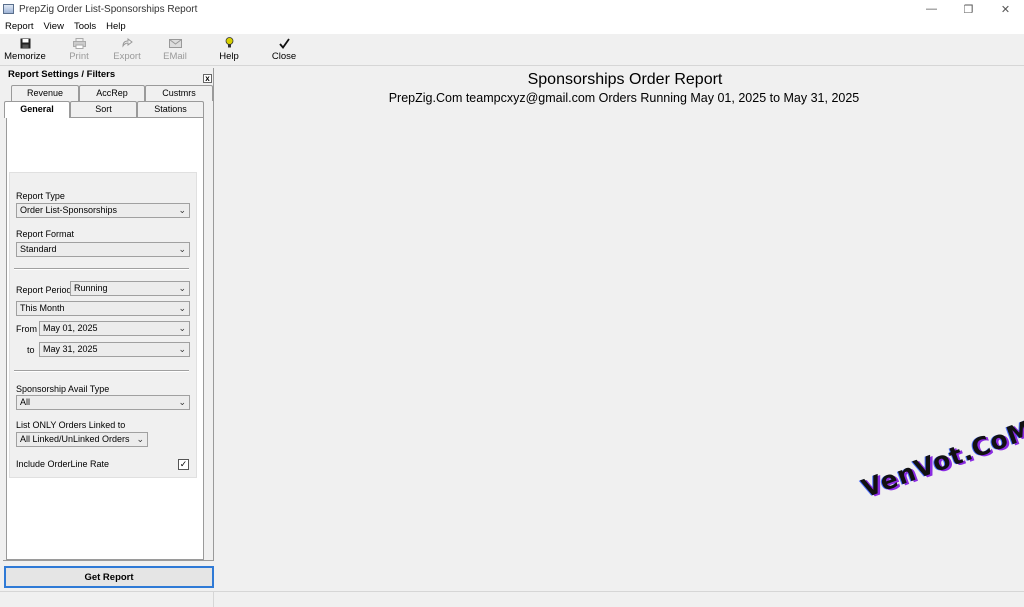  Describe the element at coordinates (183, 464) in the screenshot. I see `include-rate-checkbox: ✓` at that location.